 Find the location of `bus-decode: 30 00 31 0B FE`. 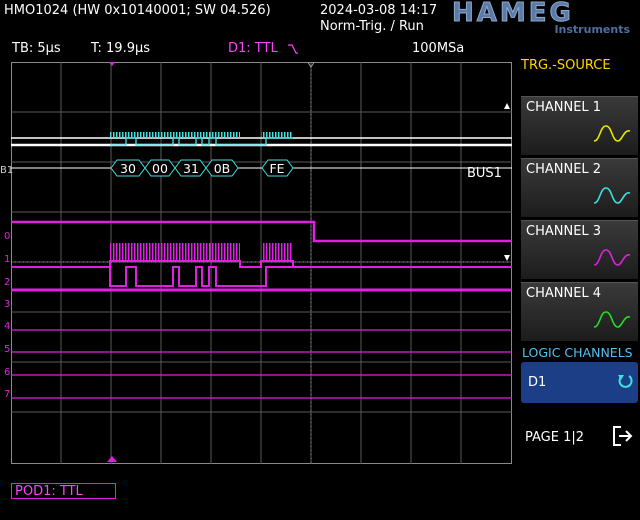

bus-decode: 30 00 31 0B FE is located at coordinates (202, 168).